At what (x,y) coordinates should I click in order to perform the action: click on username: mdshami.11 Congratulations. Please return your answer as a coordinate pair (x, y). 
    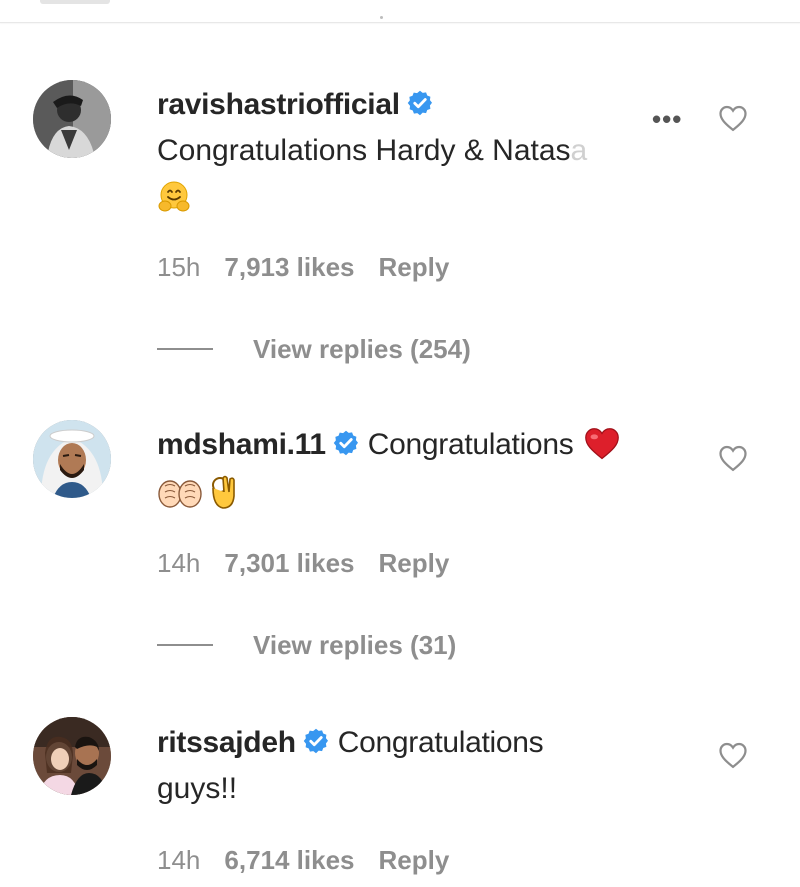
    Looking at the image, I should click on (389, 445).